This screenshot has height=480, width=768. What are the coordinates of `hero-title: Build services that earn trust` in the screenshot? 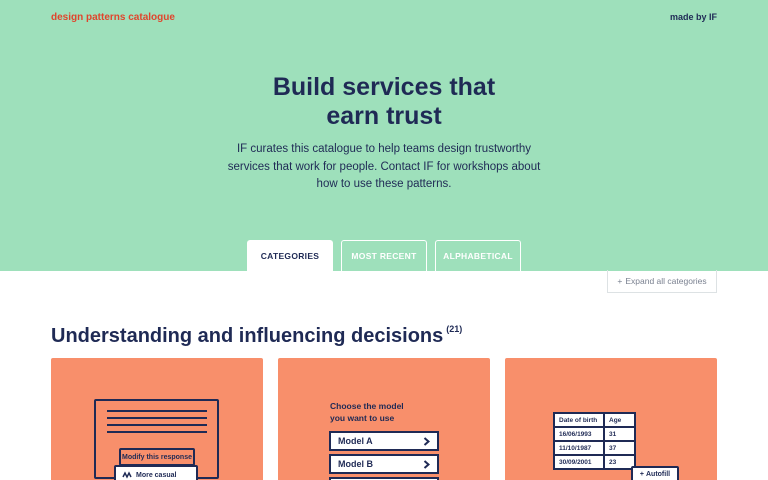 It's located at (384, 102).